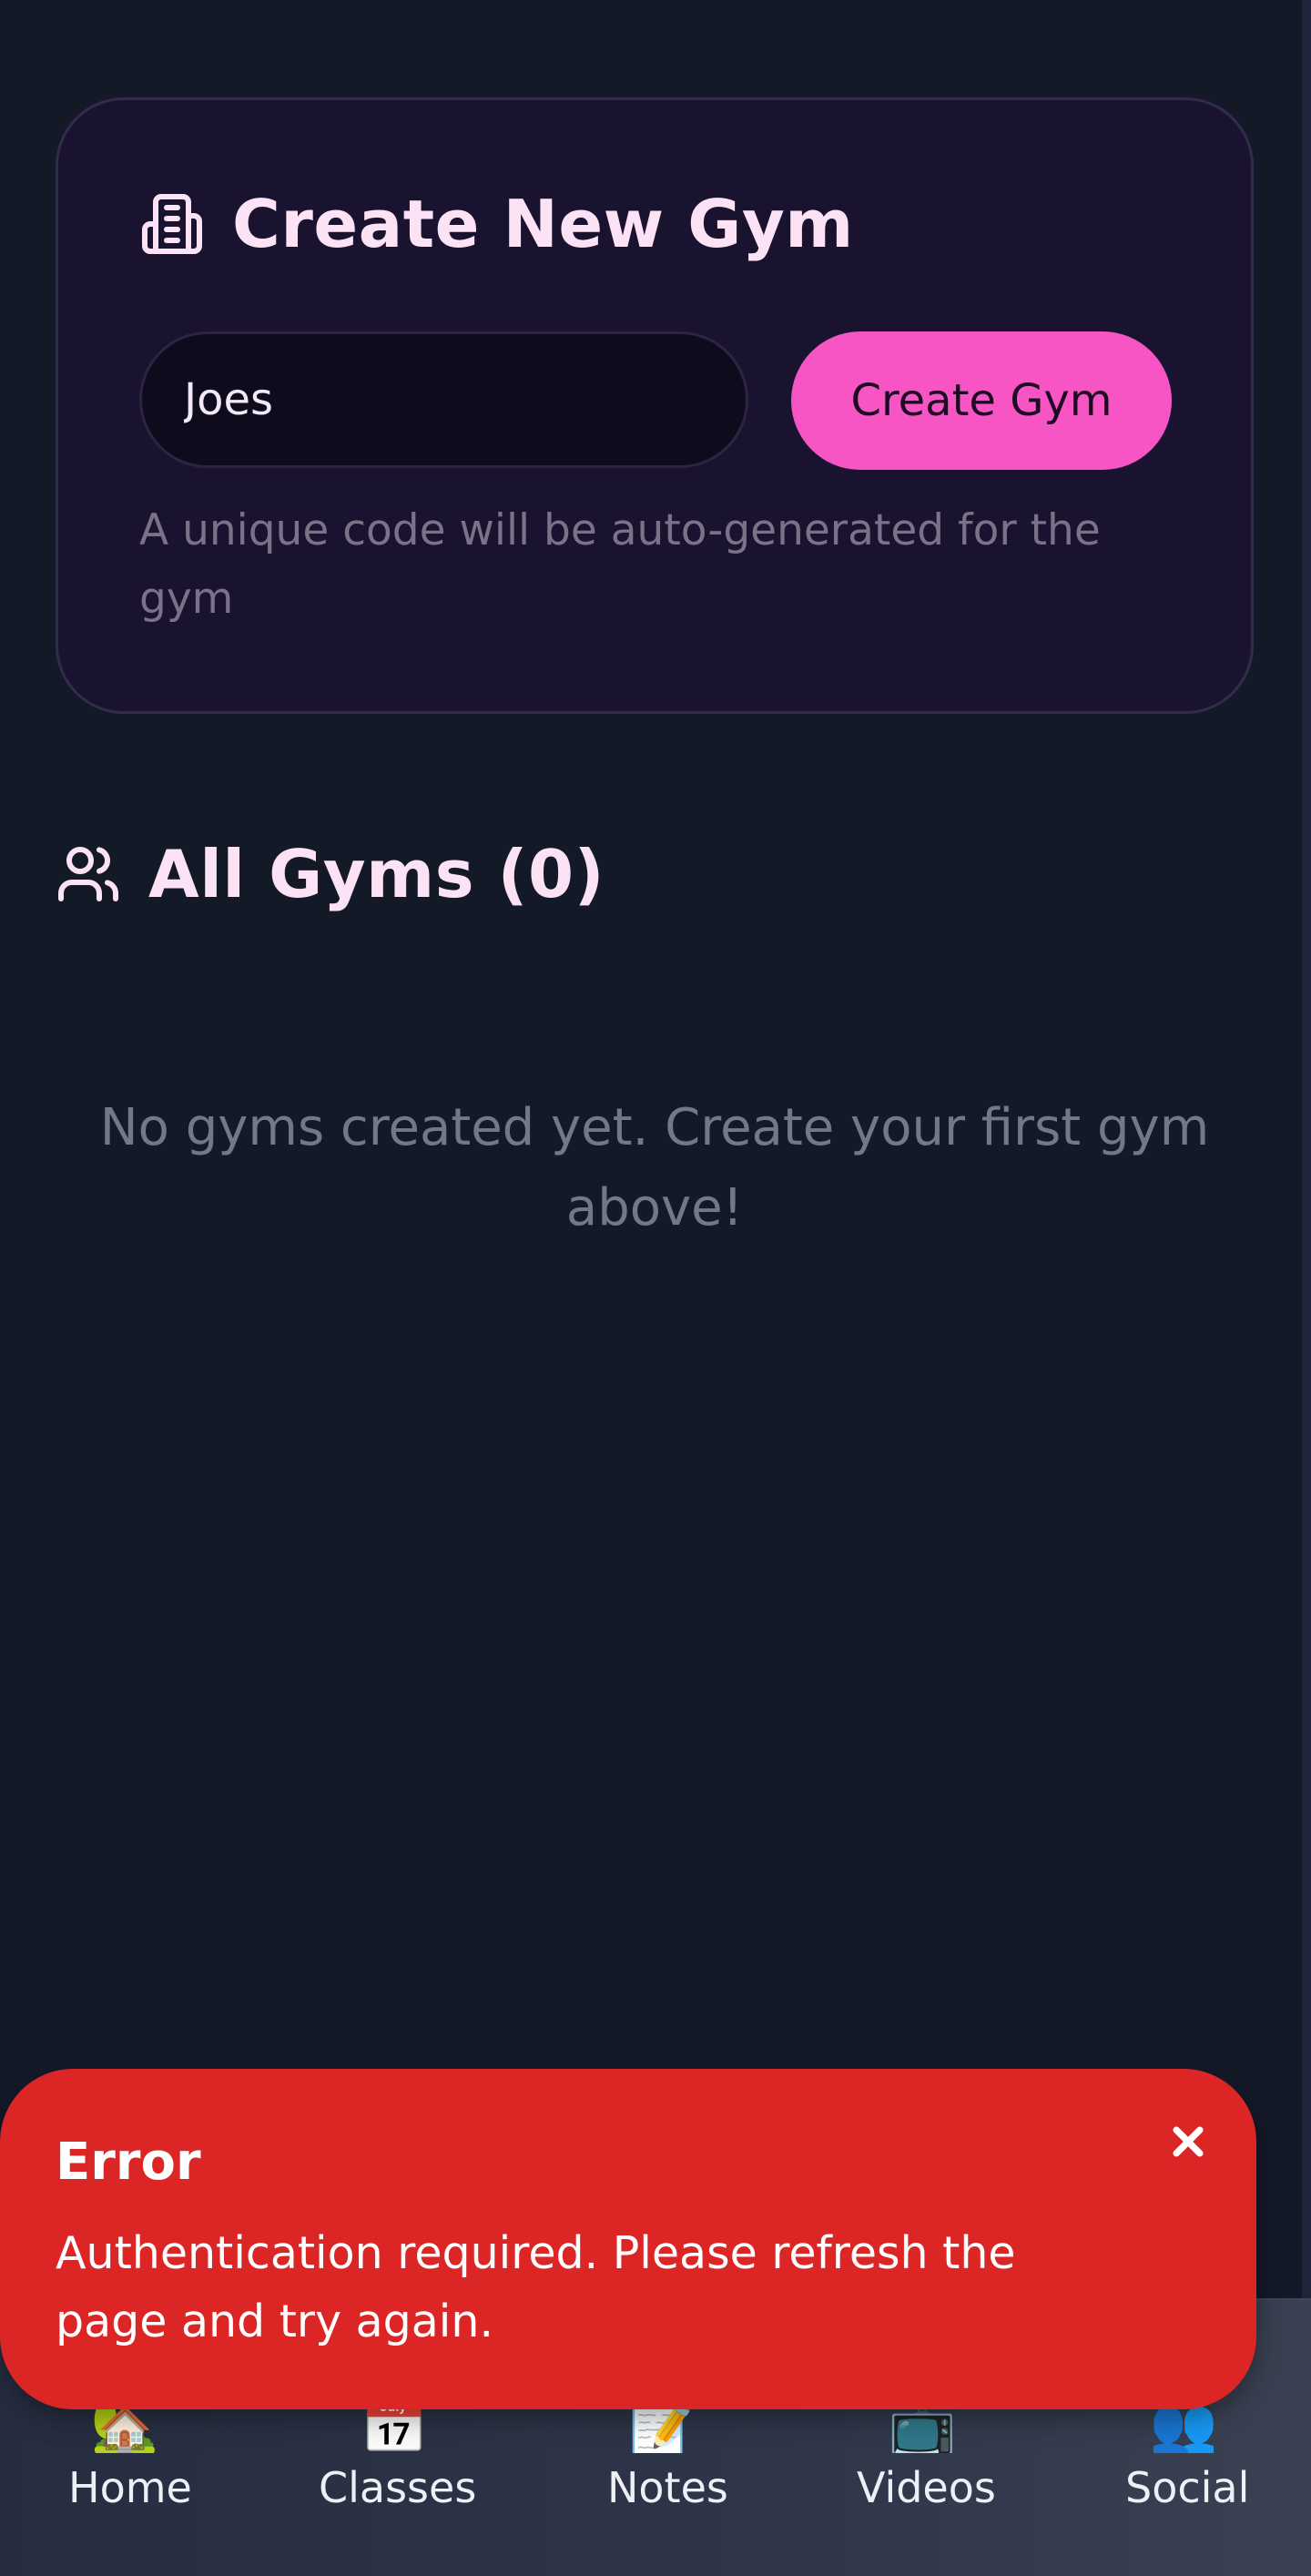  Describe the element at coordinates (398, 2487) in the screenshot. I see `nav-label-classes: Classes` at that location.